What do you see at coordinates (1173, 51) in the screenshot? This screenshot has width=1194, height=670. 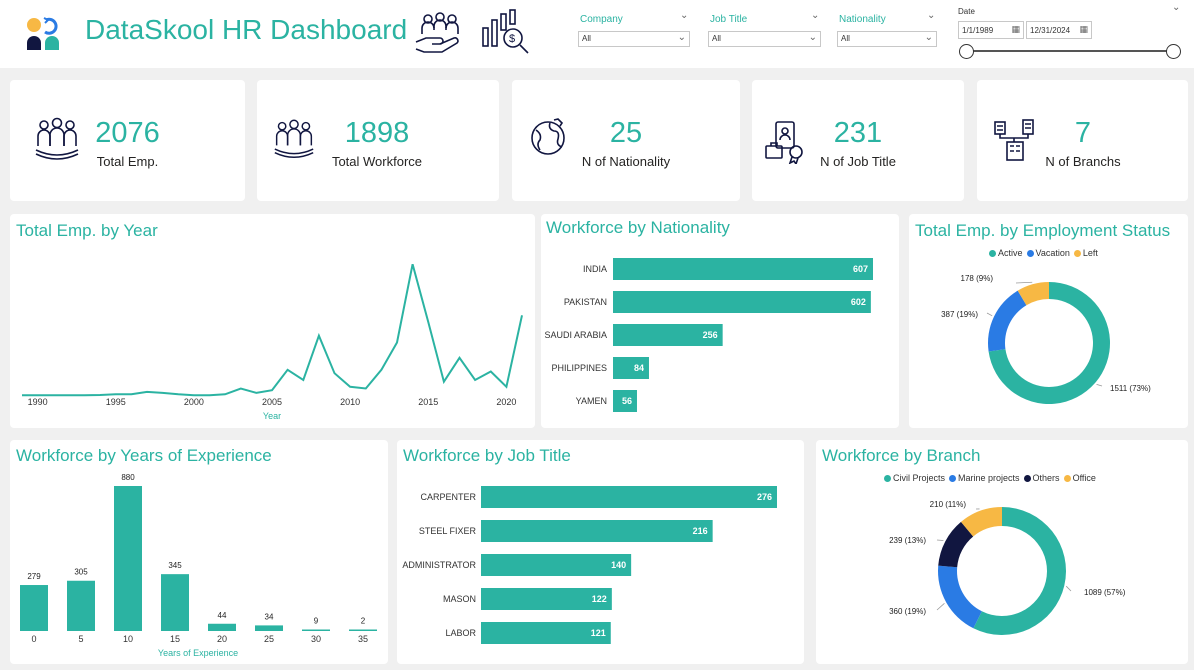 I see `date-slider-end-handle` at bounding box center [1173, 51].